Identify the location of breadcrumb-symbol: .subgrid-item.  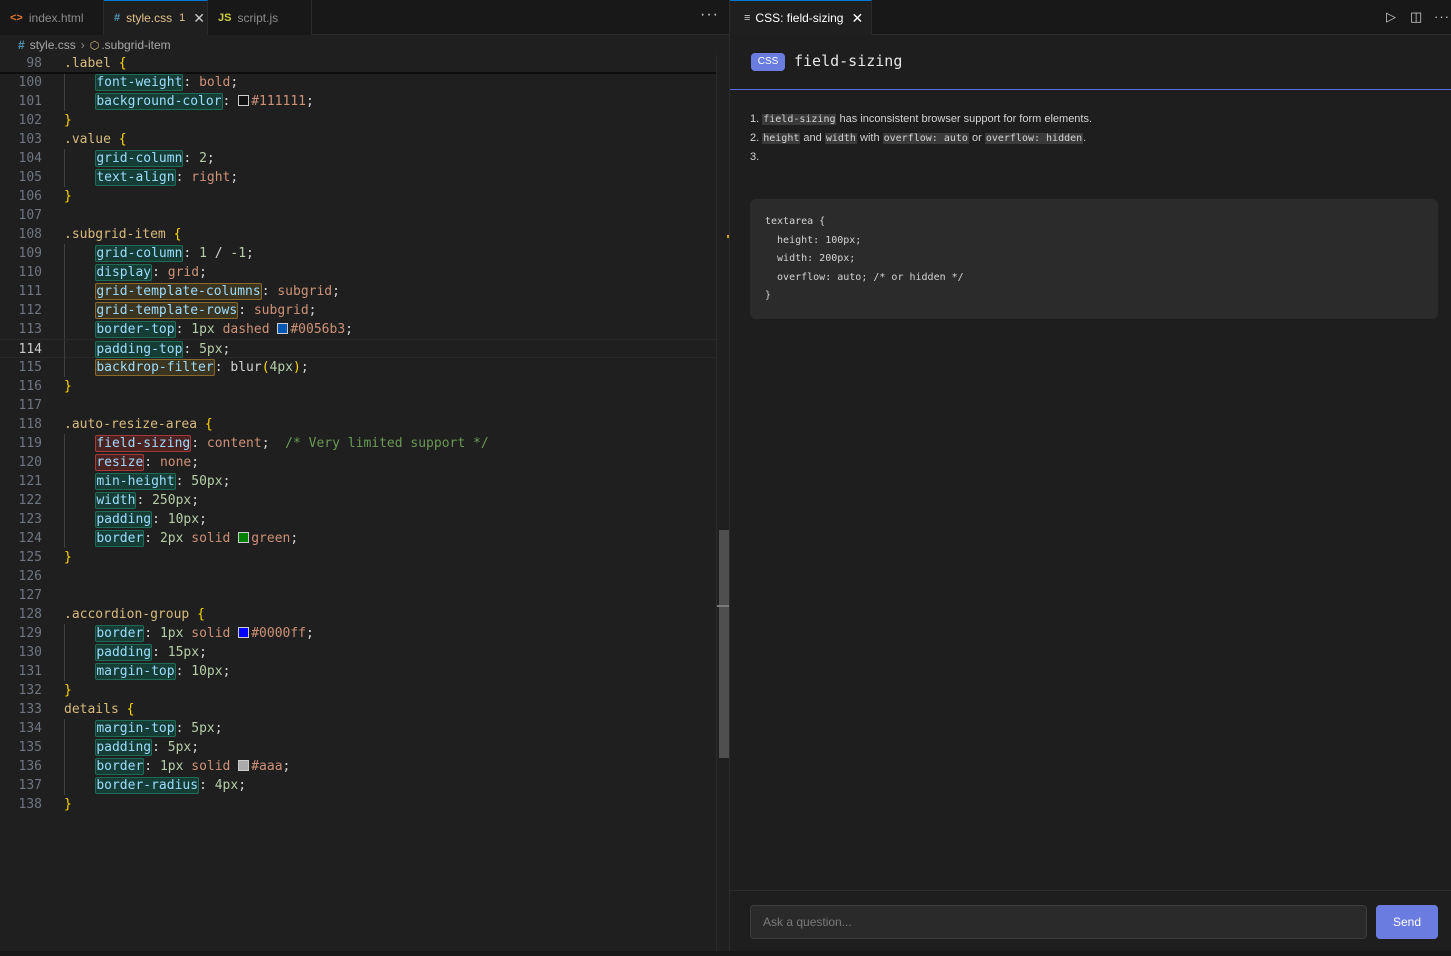
(135, 45).